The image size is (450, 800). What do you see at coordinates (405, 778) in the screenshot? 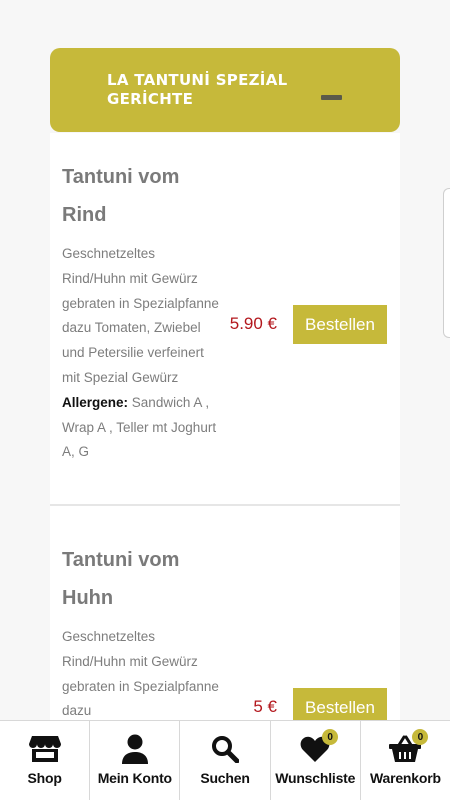
I see `nav-cart-label: Warenkorb` at bounding box center [405, 778].